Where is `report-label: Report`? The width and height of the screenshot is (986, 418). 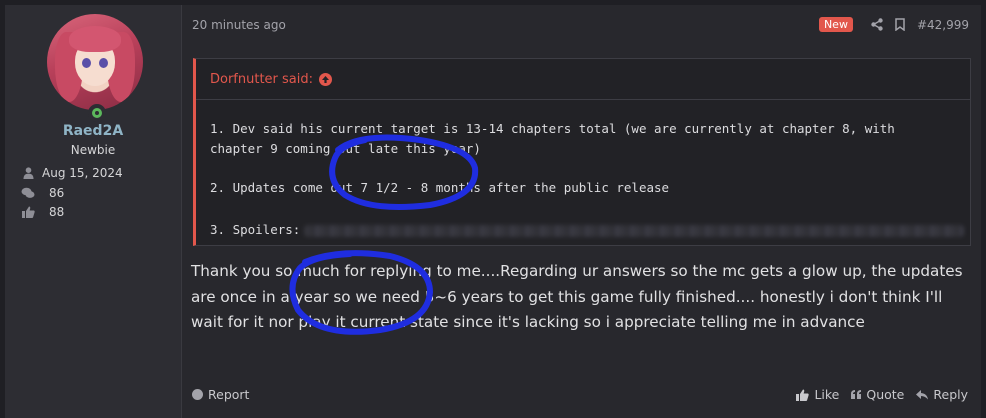
report-label: Report is located at coordinates (229, 394).